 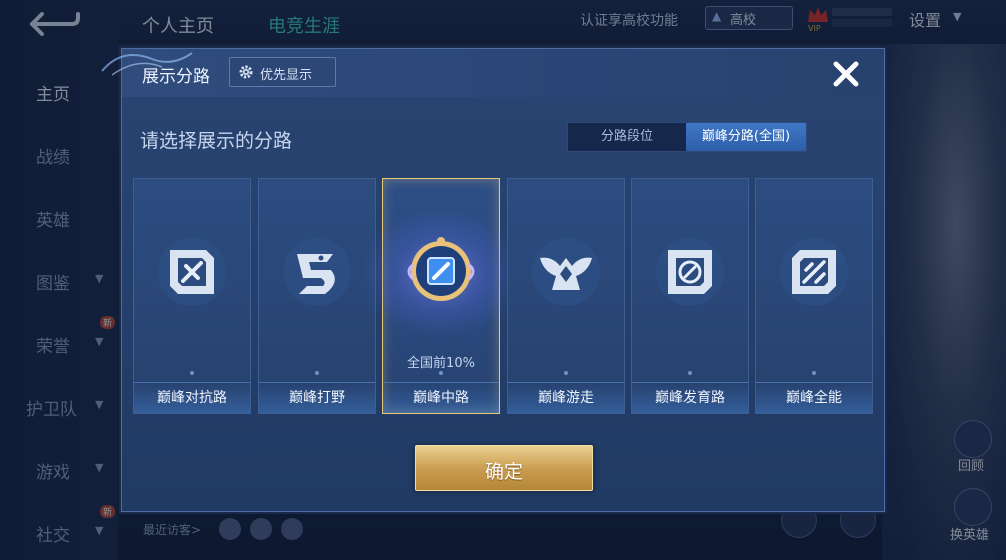 I want to click on sword-emblem-icon, so click(x=192, y=272).